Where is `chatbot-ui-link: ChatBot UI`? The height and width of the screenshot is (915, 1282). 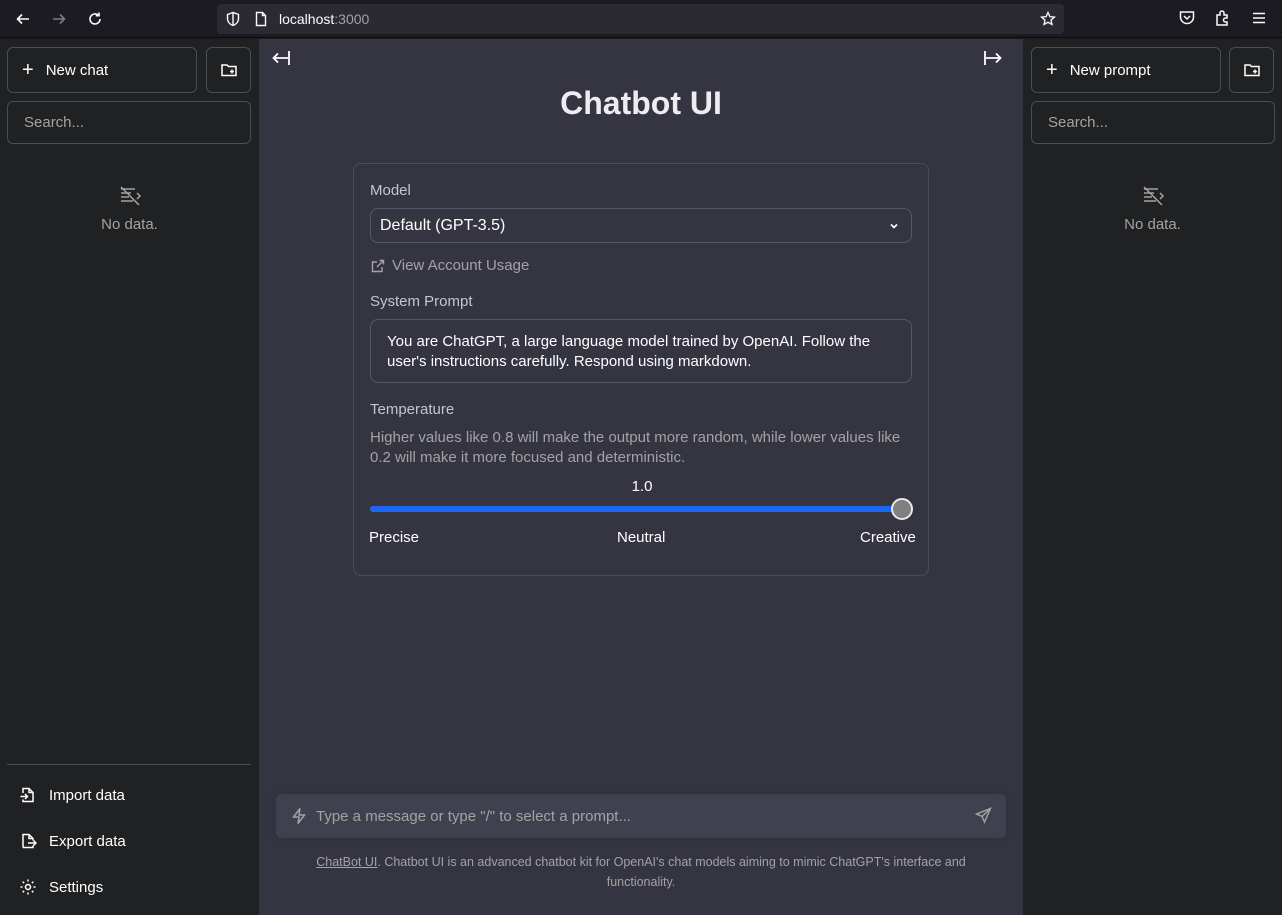
chatbot-ui-link: ChatBot UI is located at coordinates (346, 862).